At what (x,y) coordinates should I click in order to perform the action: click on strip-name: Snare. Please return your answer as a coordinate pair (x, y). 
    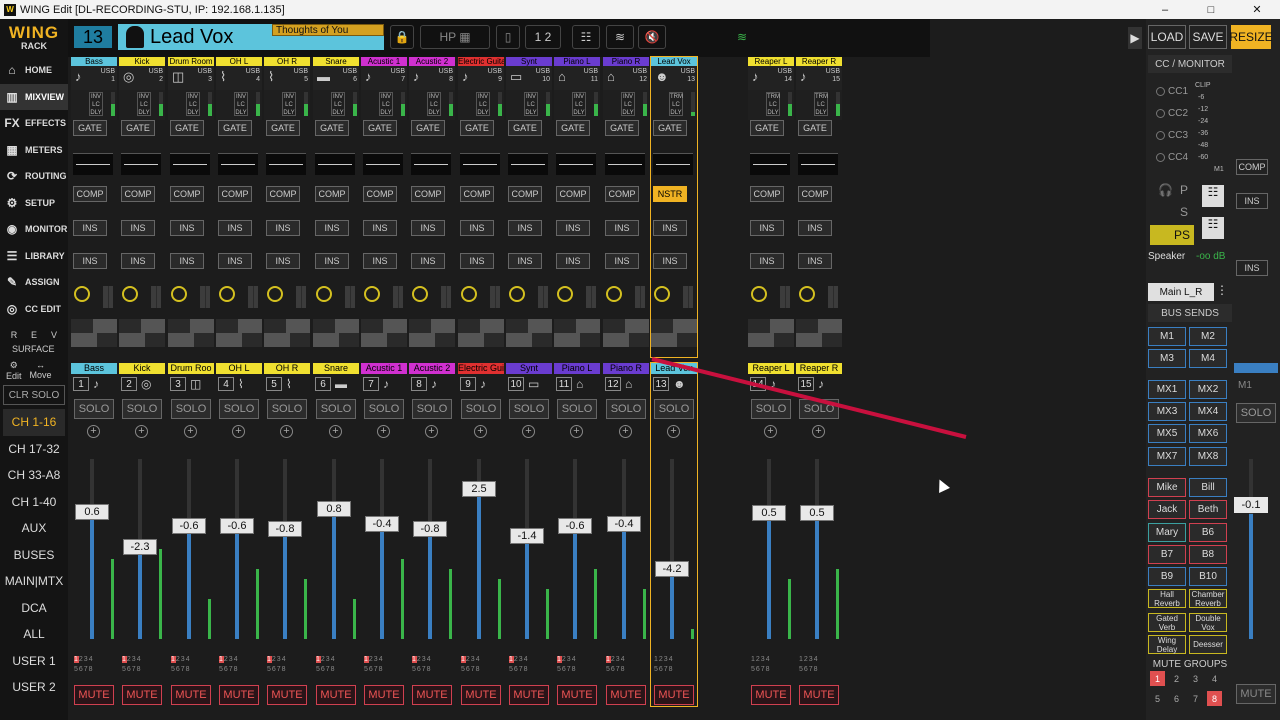
    Looking at the image, I should click on (336, 61).